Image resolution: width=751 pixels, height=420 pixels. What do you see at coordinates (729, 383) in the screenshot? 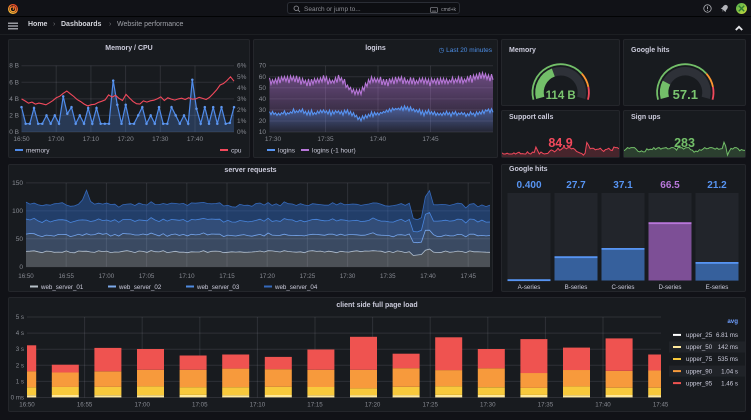
I see `svg-text: 1.46 s` at bounding box center [729, 383].